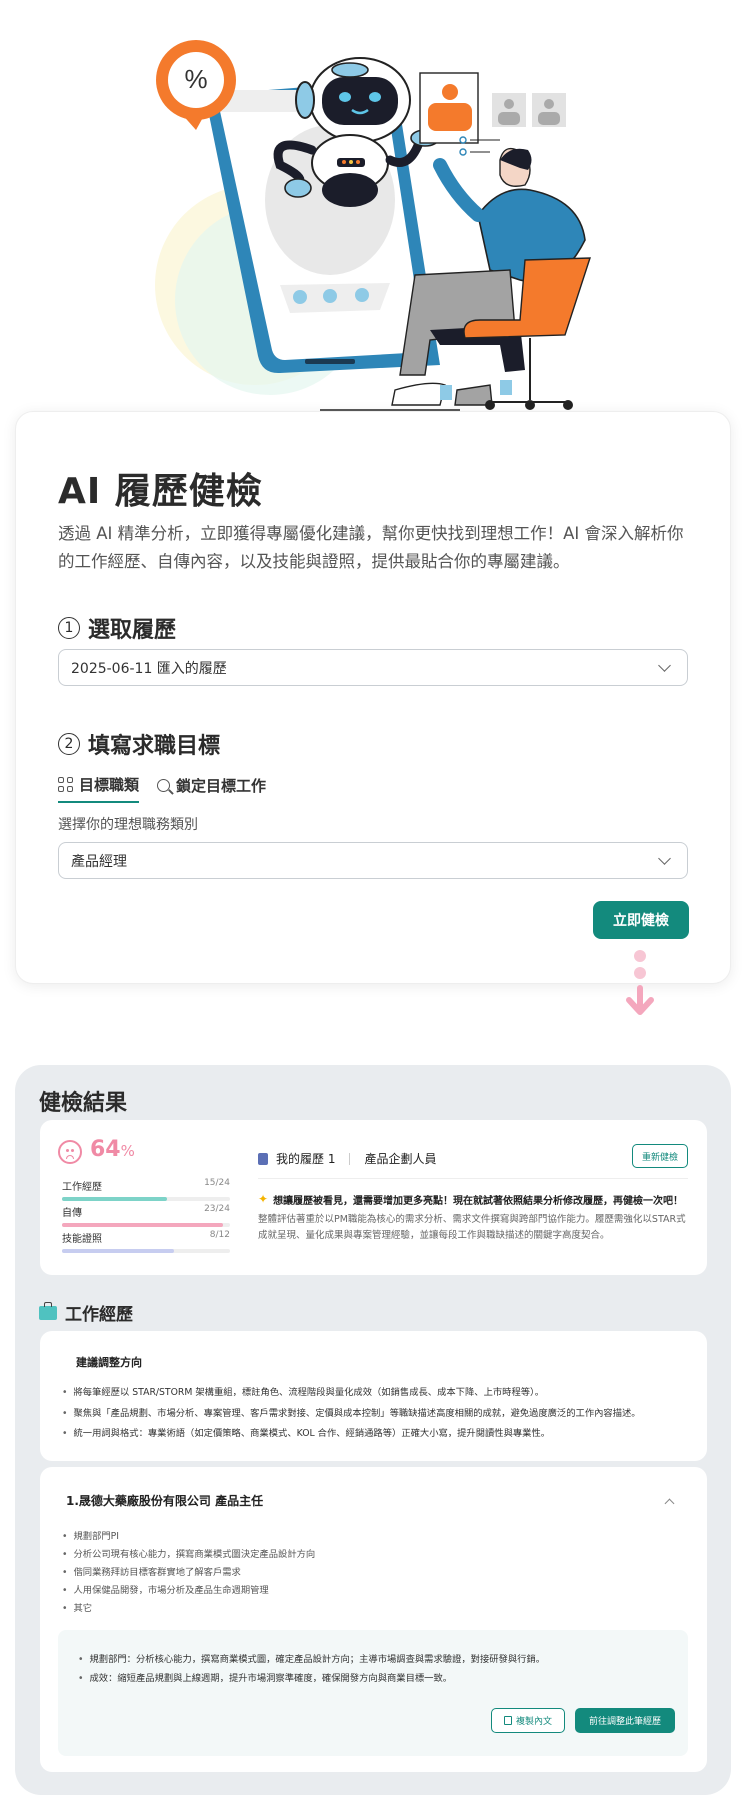 The image size is (747, 1796). I want to click on resume-name: 我的履歷 1, so click(306, 1159).